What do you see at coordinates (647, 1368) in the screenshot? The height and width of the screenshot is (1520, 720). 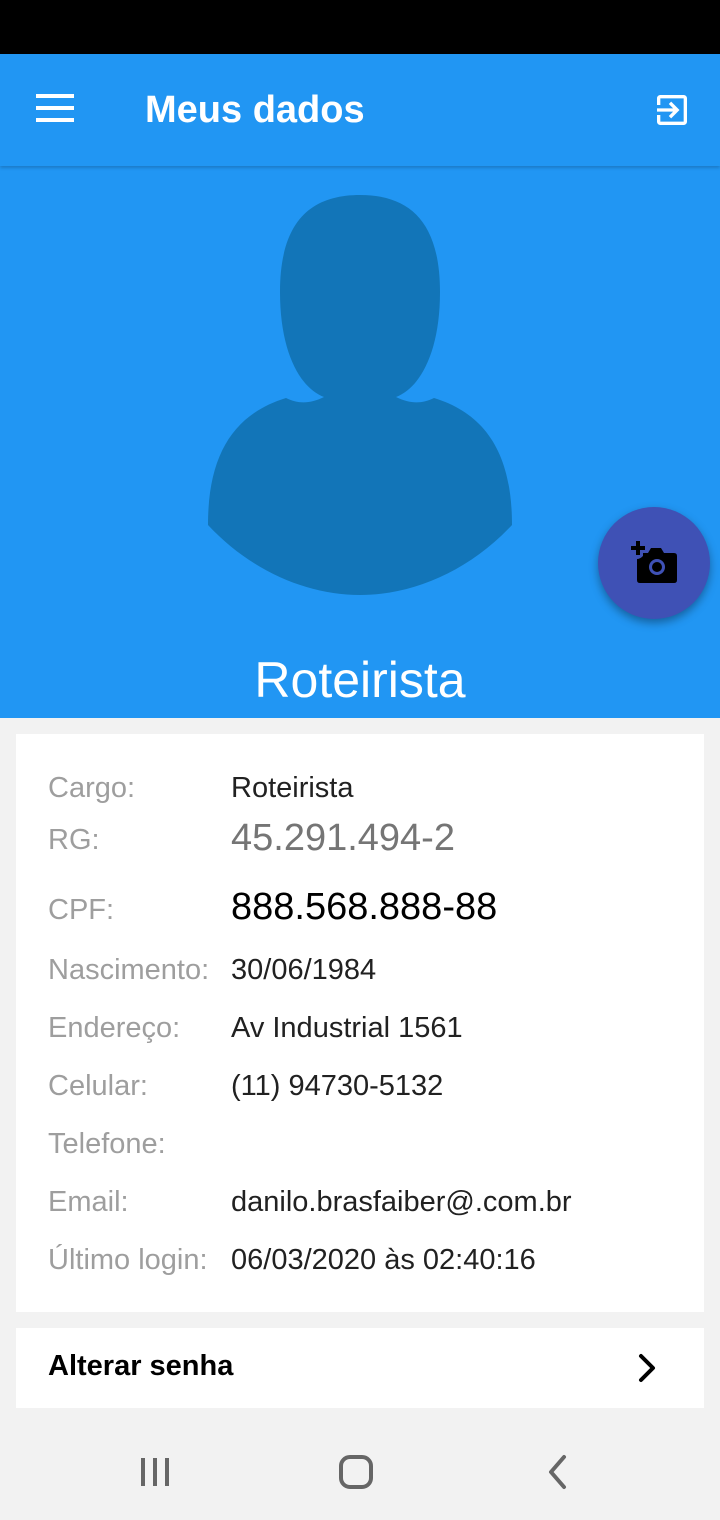 I see `chevron-right-icon` at bounding box center [647, 1368].